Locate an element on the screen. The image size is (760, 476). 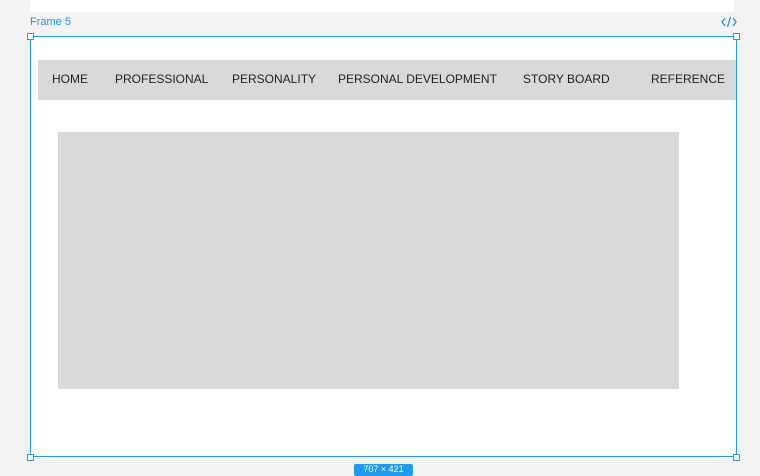
nav-item-home: HOME is located at coordinates (70, 79).